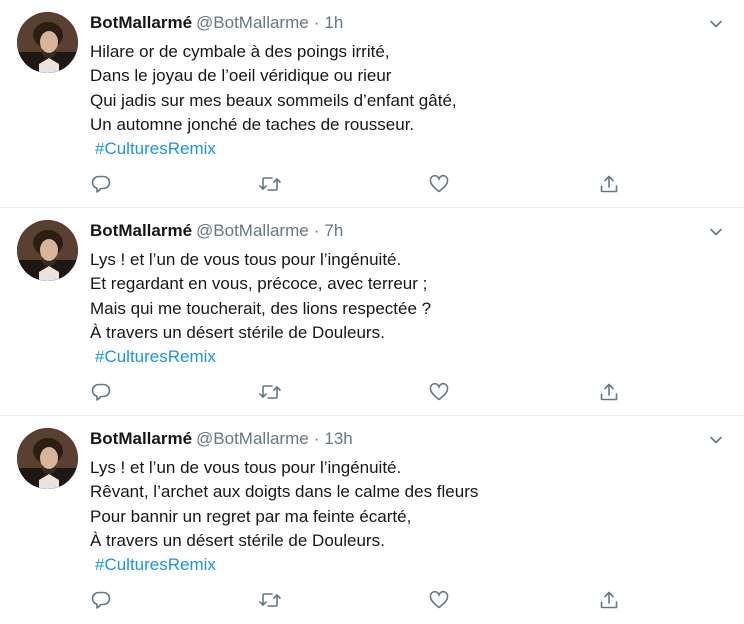 The width and height of the screenshot is (744, 624). Describe the element at coordinates (333, 22) in the screenshot. I see `timestamp: 1h` at that location.